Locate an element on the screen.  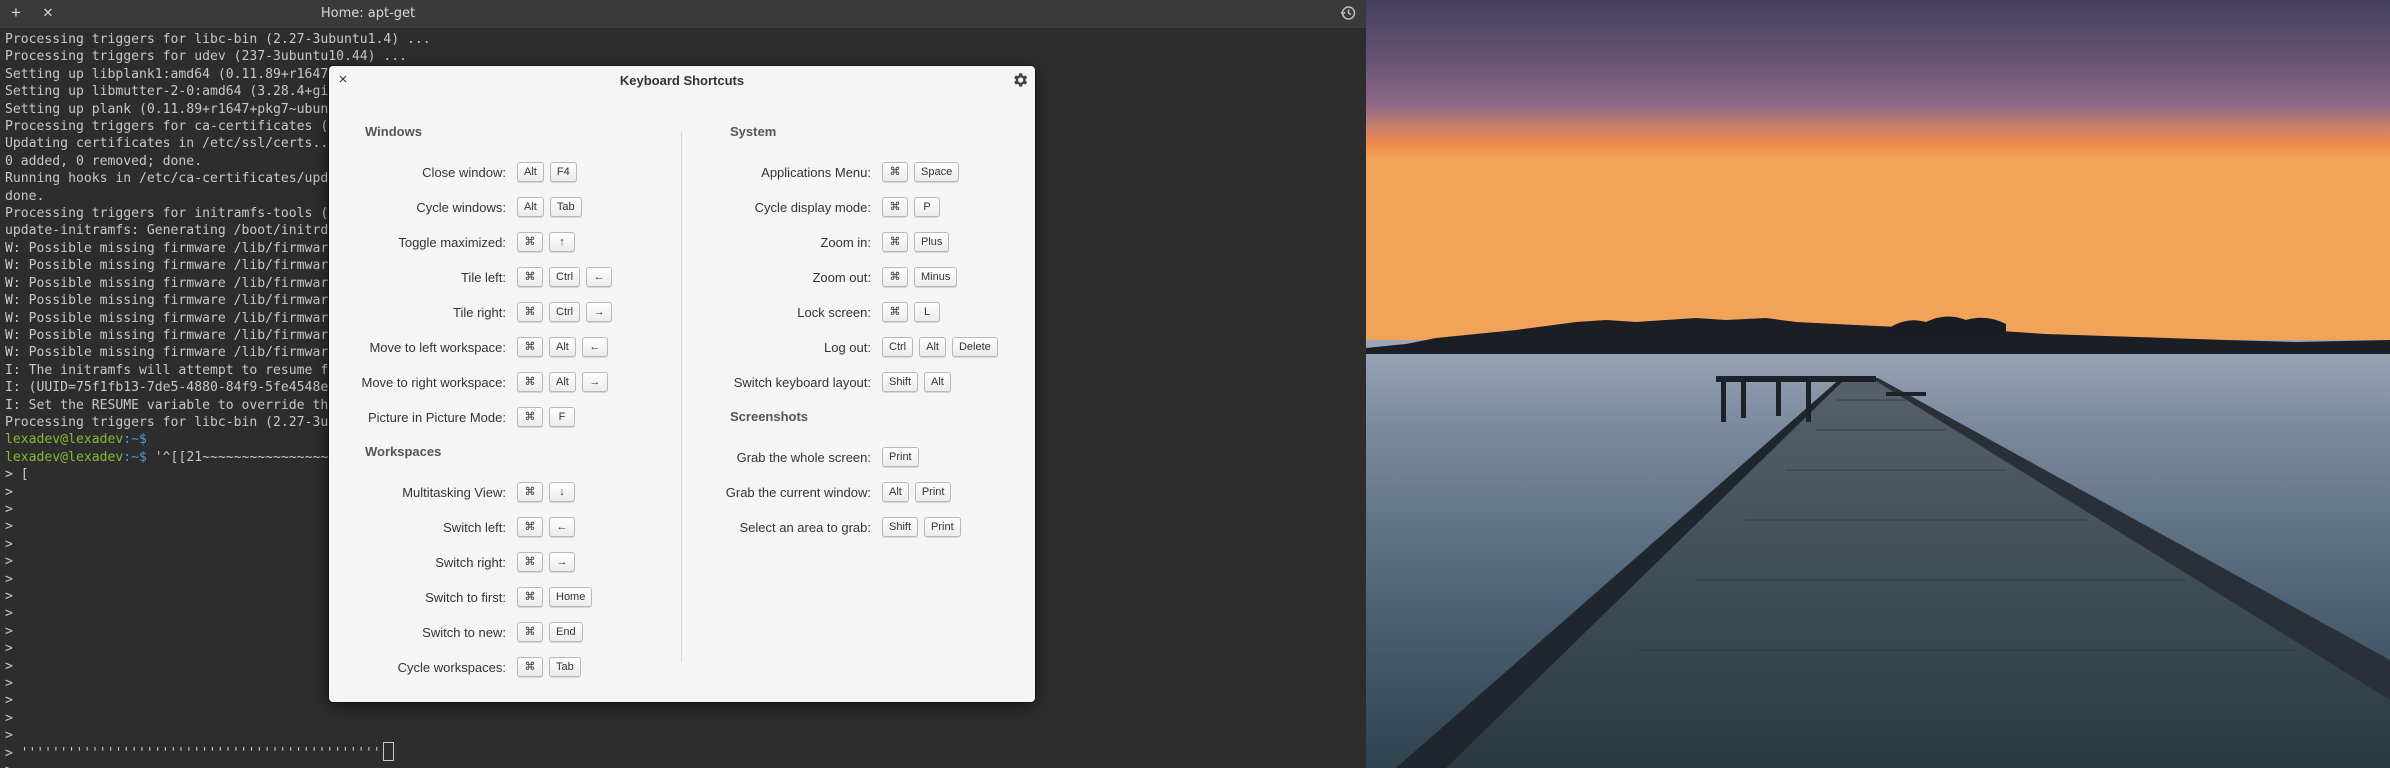
keycap: Ctrl is located at coordinates (898, 347).